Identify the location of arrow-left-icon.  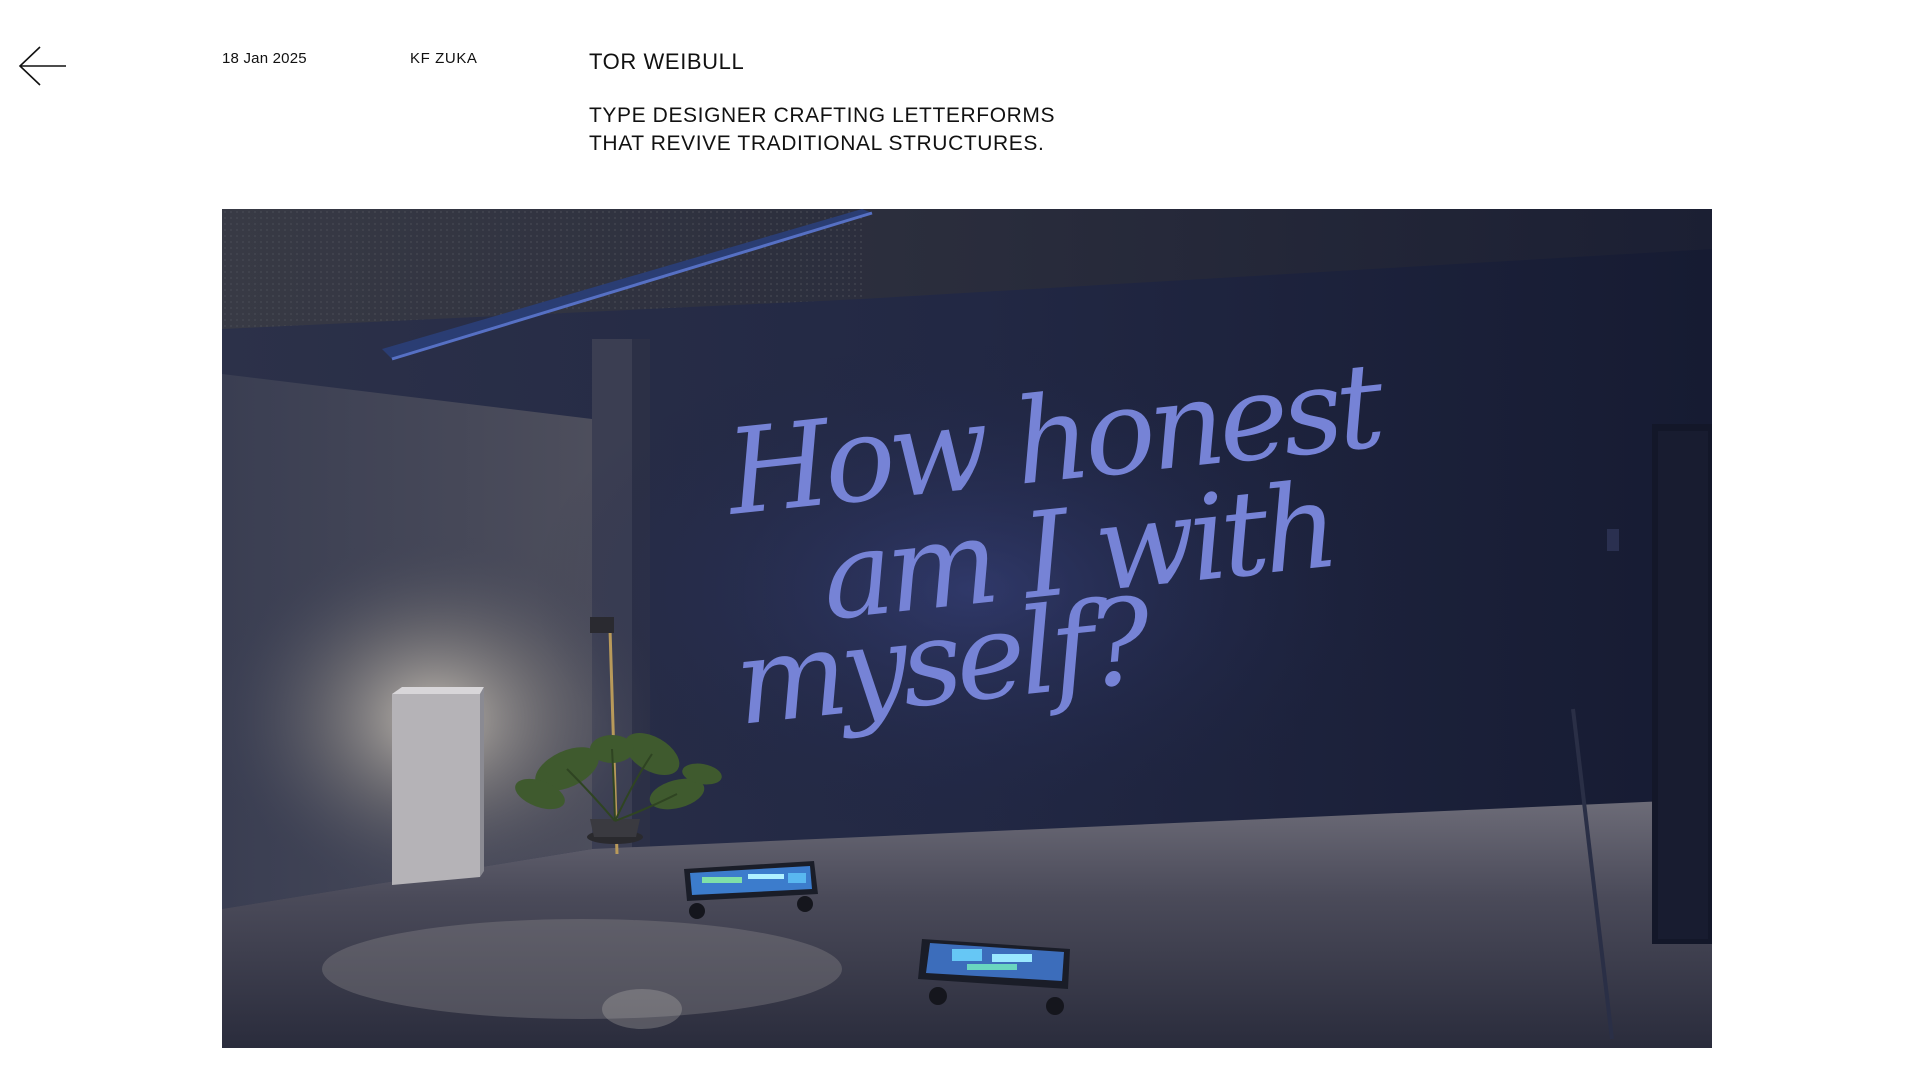
(42, 66).